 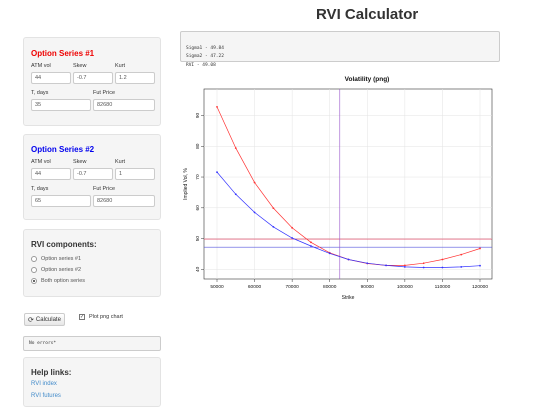 What do you see at coordinates (64, 244) in the screenshot?
I see `components-heading: RVI components:` at bounding box center [64, 244].